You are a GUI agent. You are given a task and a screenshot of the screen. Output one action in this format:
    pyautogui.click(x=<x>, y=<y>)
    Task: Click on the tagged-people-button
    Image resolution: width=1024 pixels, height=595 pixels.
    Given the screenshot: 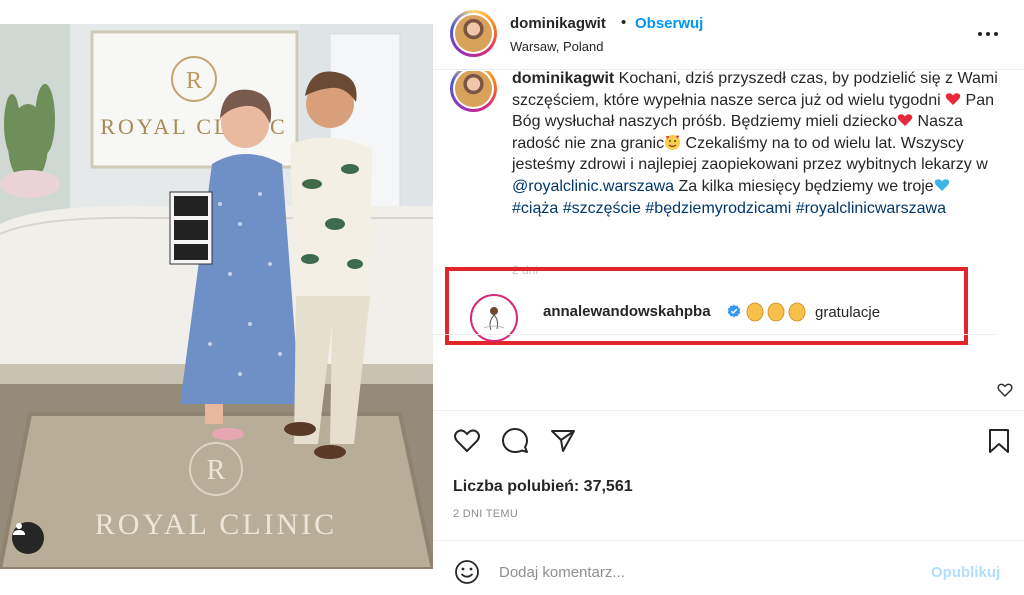 What is the action you would take?
    pyautogui.click(x=28, y=538)
    